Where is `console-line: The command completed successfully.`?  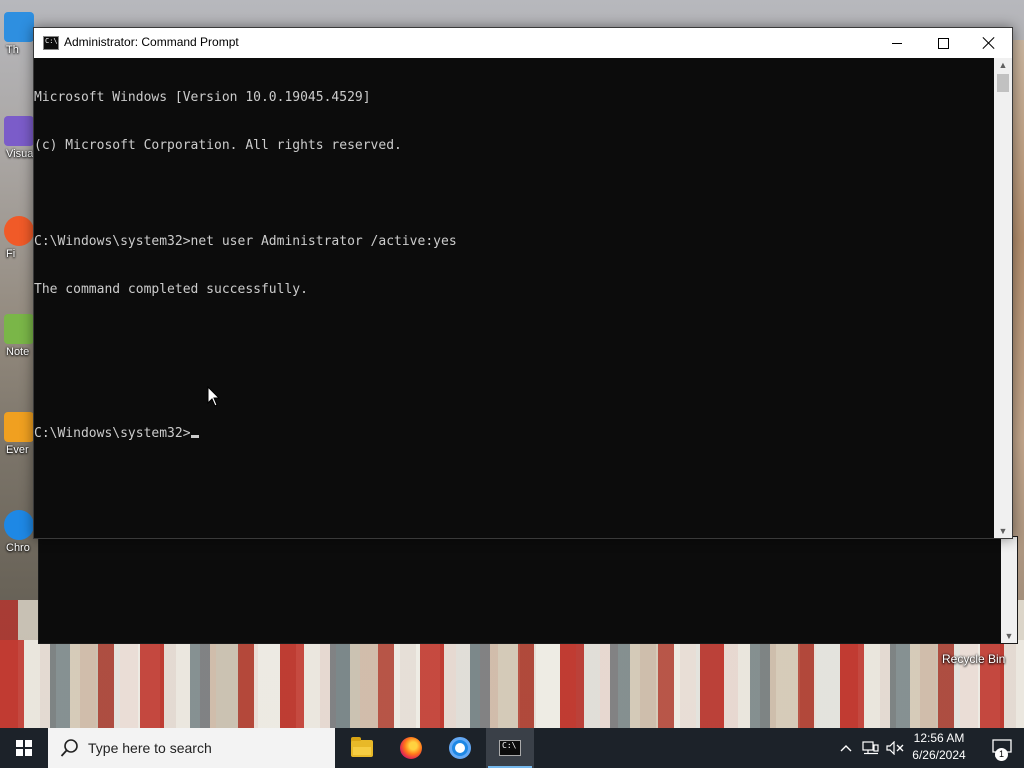
console-line: The command completed successfully. is located at coordinates (171, 289).